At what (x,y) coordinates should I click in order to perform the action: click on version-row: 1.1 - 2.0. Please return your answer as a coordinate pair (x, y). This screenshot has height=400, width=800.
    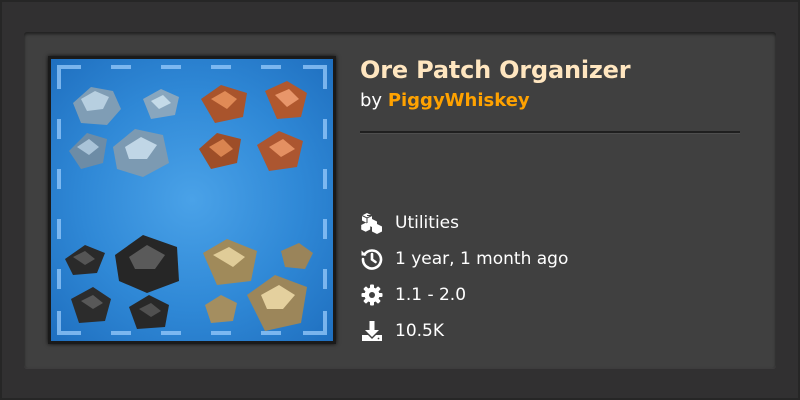
    Looking at the image, I should click on (550, 295).